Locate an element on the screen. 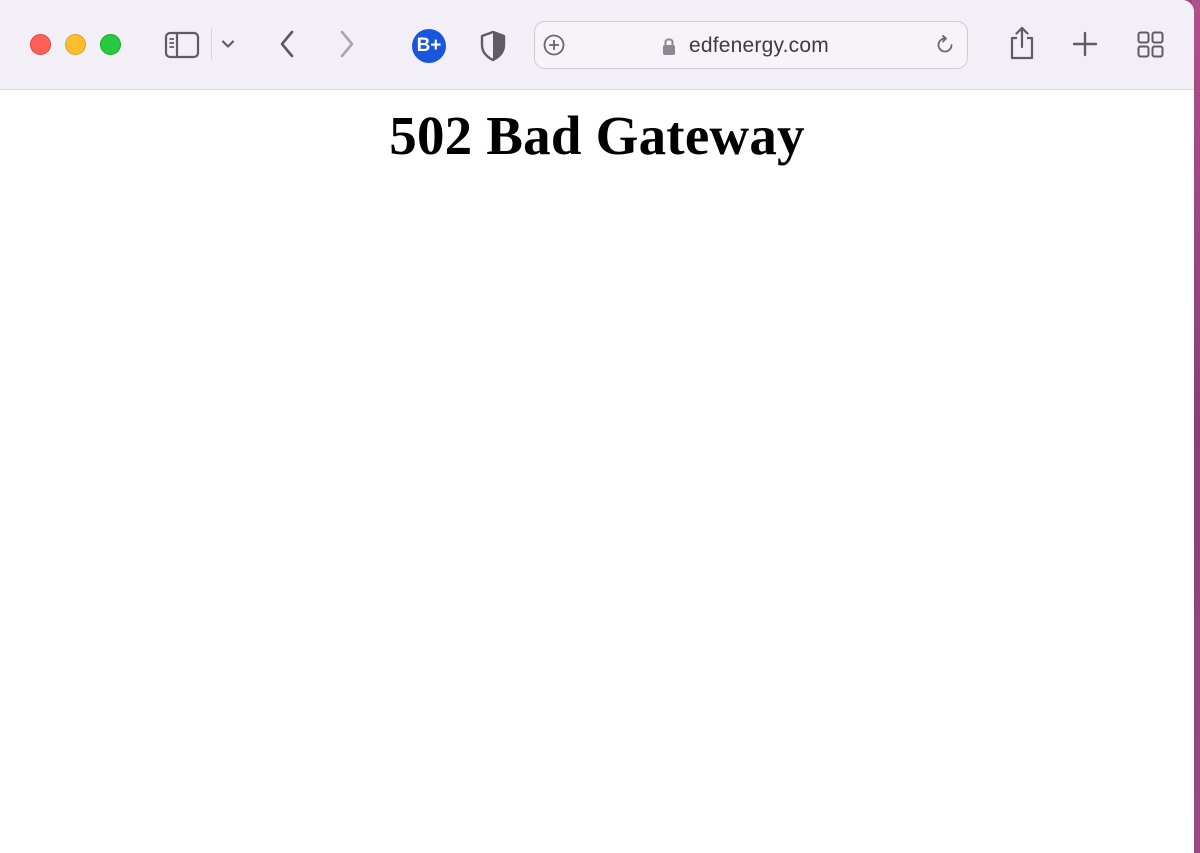 The image size is (1200, 853). forward-arrow-icon is located at coordinates (347, 44).